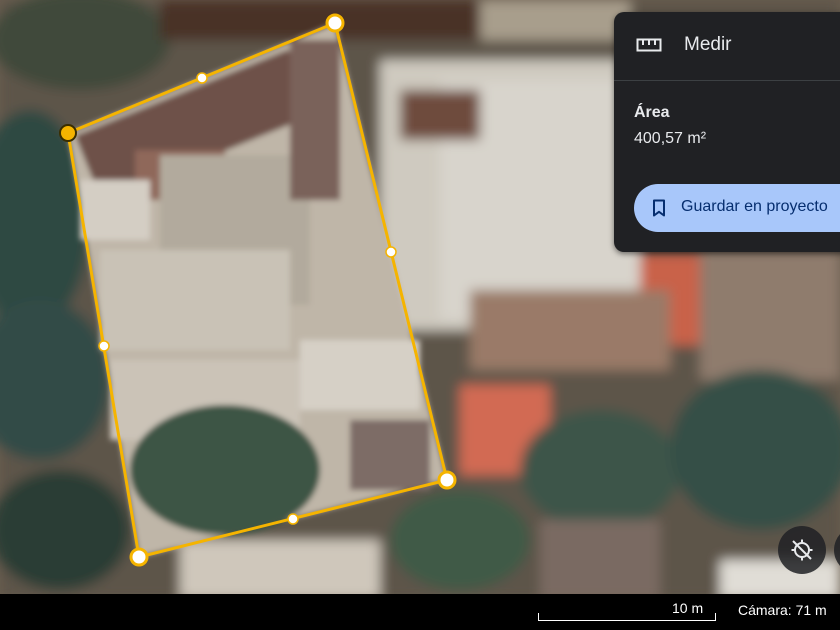  I want to click on compass-button, so click(802, 550).